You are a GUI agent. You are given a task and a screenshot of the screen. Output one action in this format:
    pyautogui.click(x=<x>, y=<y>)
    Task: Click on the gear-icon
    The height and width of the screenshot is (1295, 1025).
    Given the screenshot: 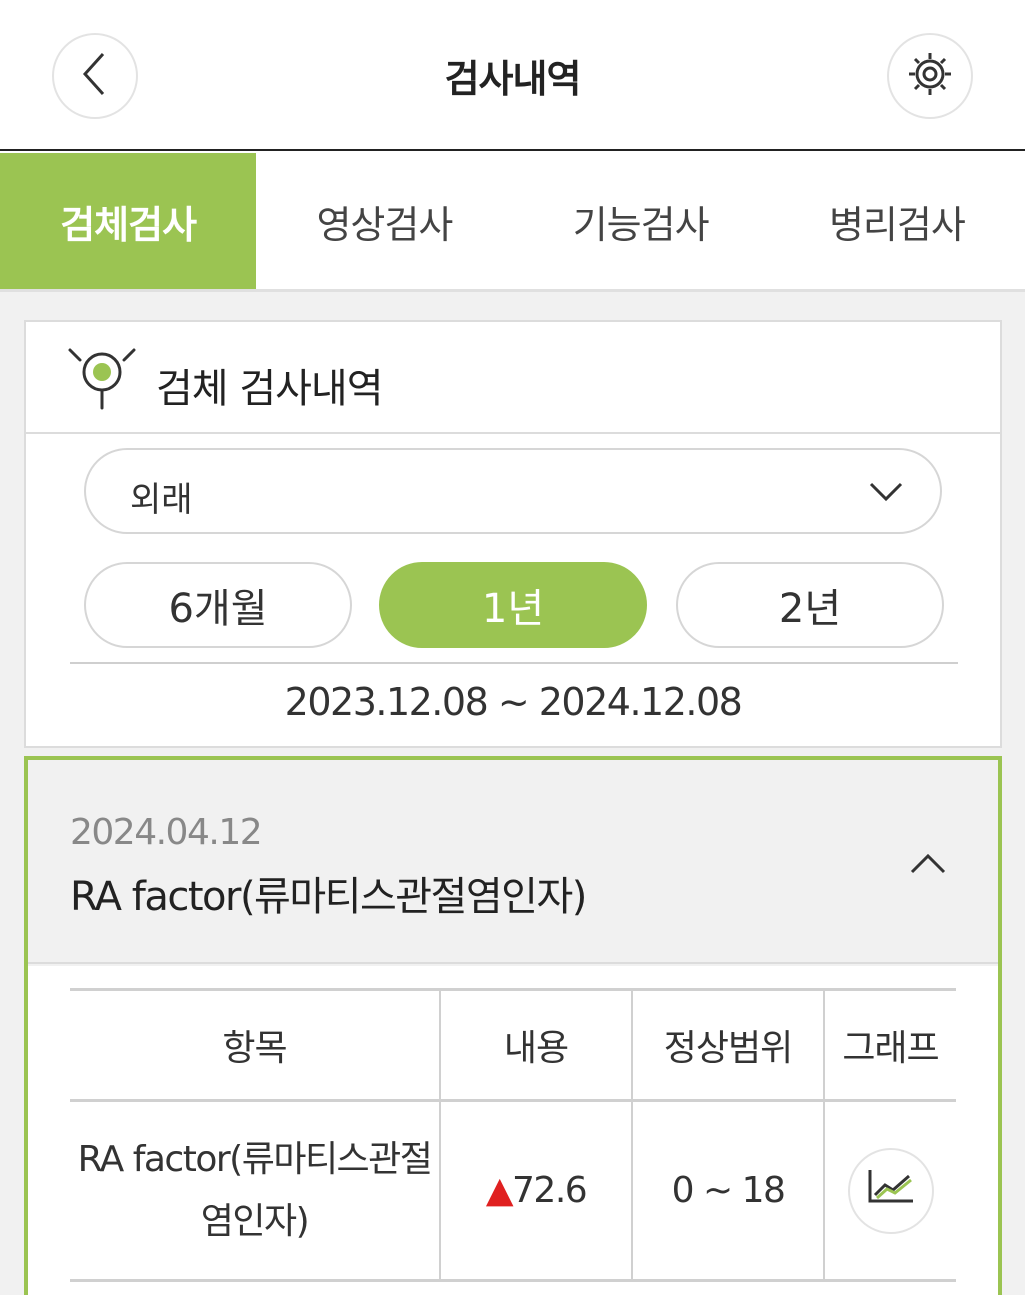 What is the action you would take?
    pyautogui.click(x=930, y=76)
    